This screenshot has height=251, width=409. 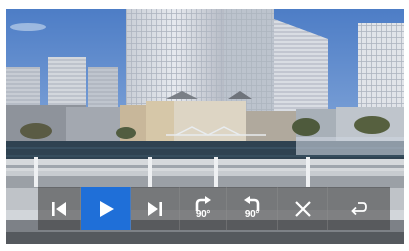 I want to click on close-button, so click(x=303, y=208).